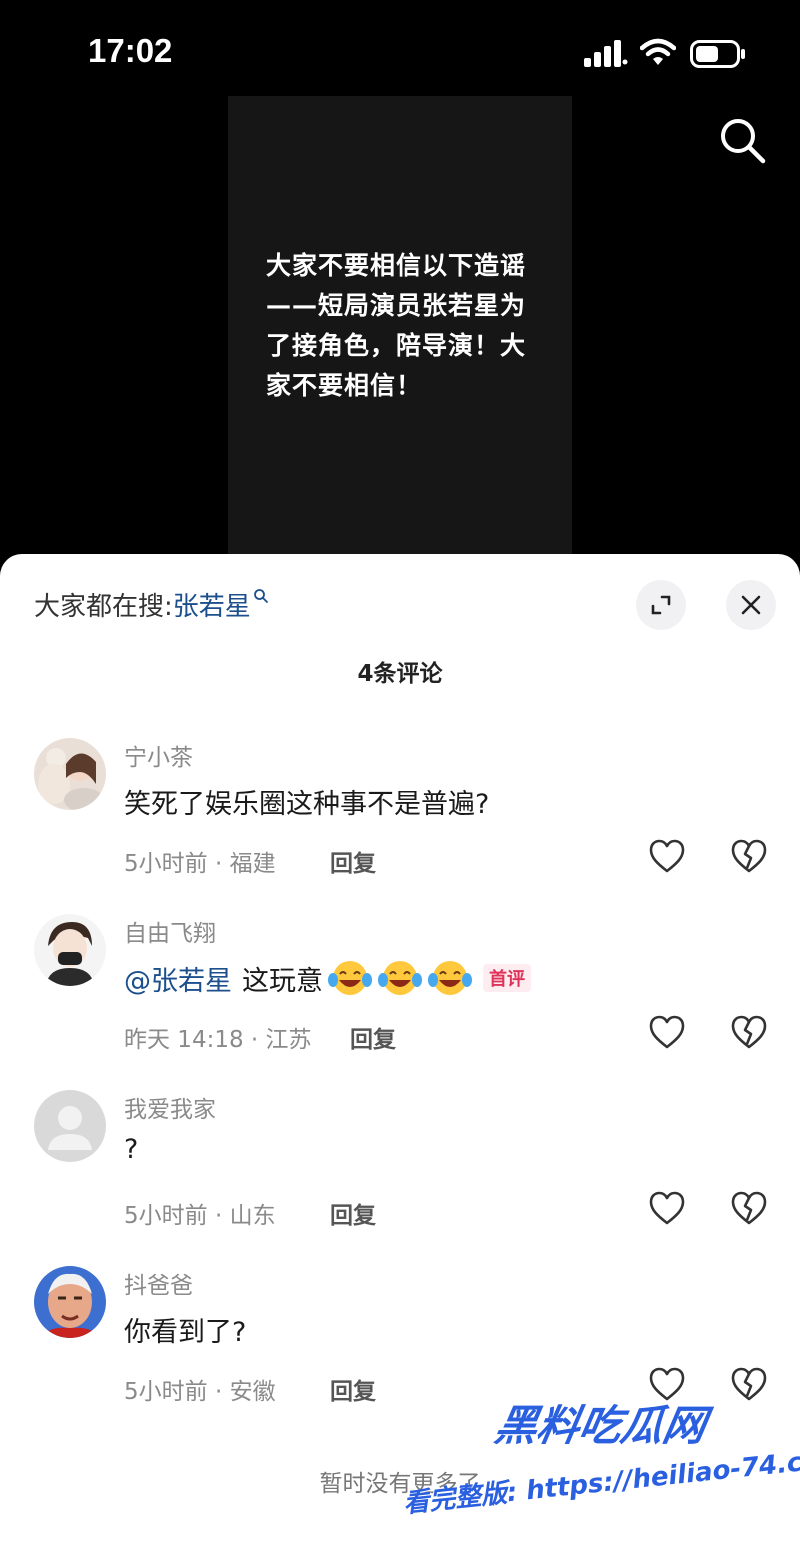 The image size is (800, 1559). I want to click on comment-meta: 5小时前 · 山东, so click(200, 1216).